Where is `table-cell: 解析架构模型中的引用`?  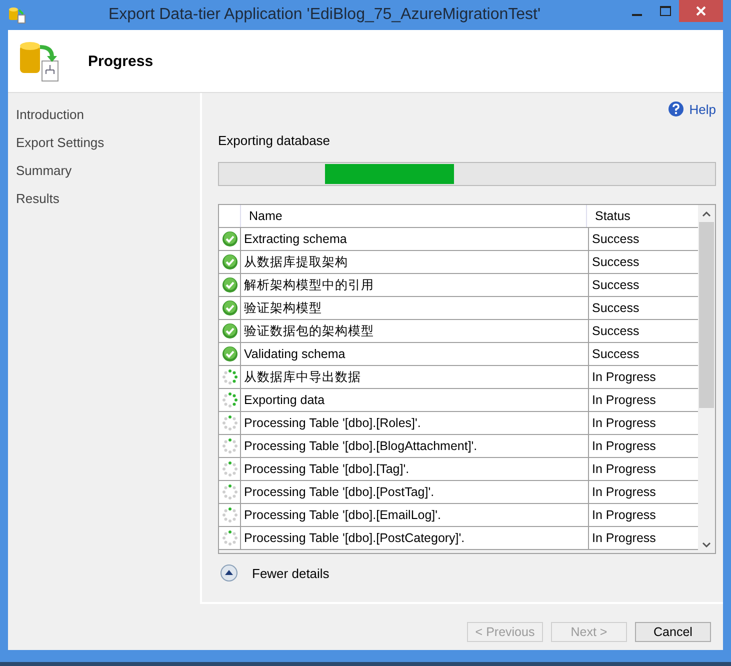 table-cell: 解析架构模型中的引用 is located at coordinates (415, 285).